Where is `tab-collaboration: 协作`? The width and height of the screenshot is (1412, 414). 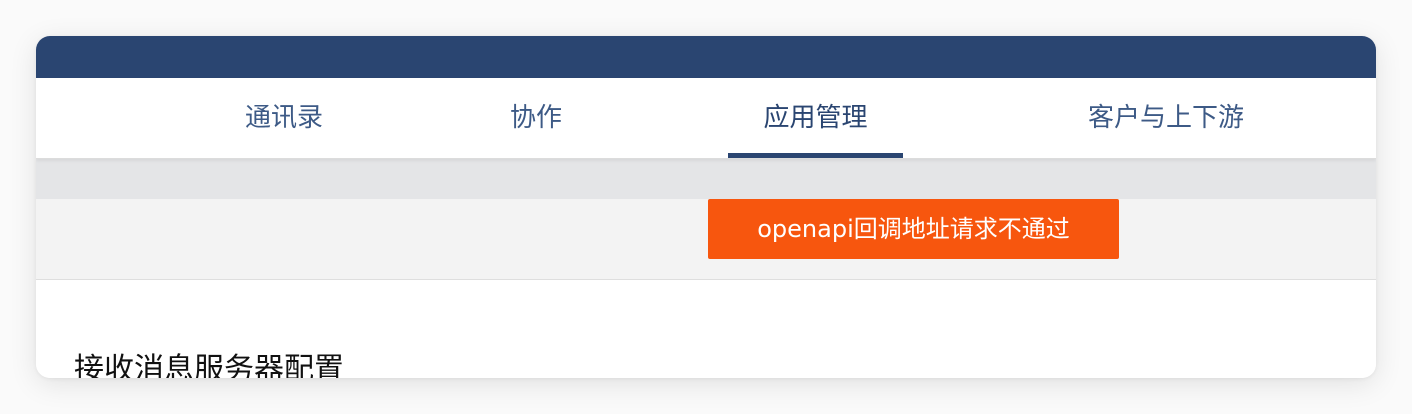 tab-collaboration: 协作 is located at coordinates (536, 118).